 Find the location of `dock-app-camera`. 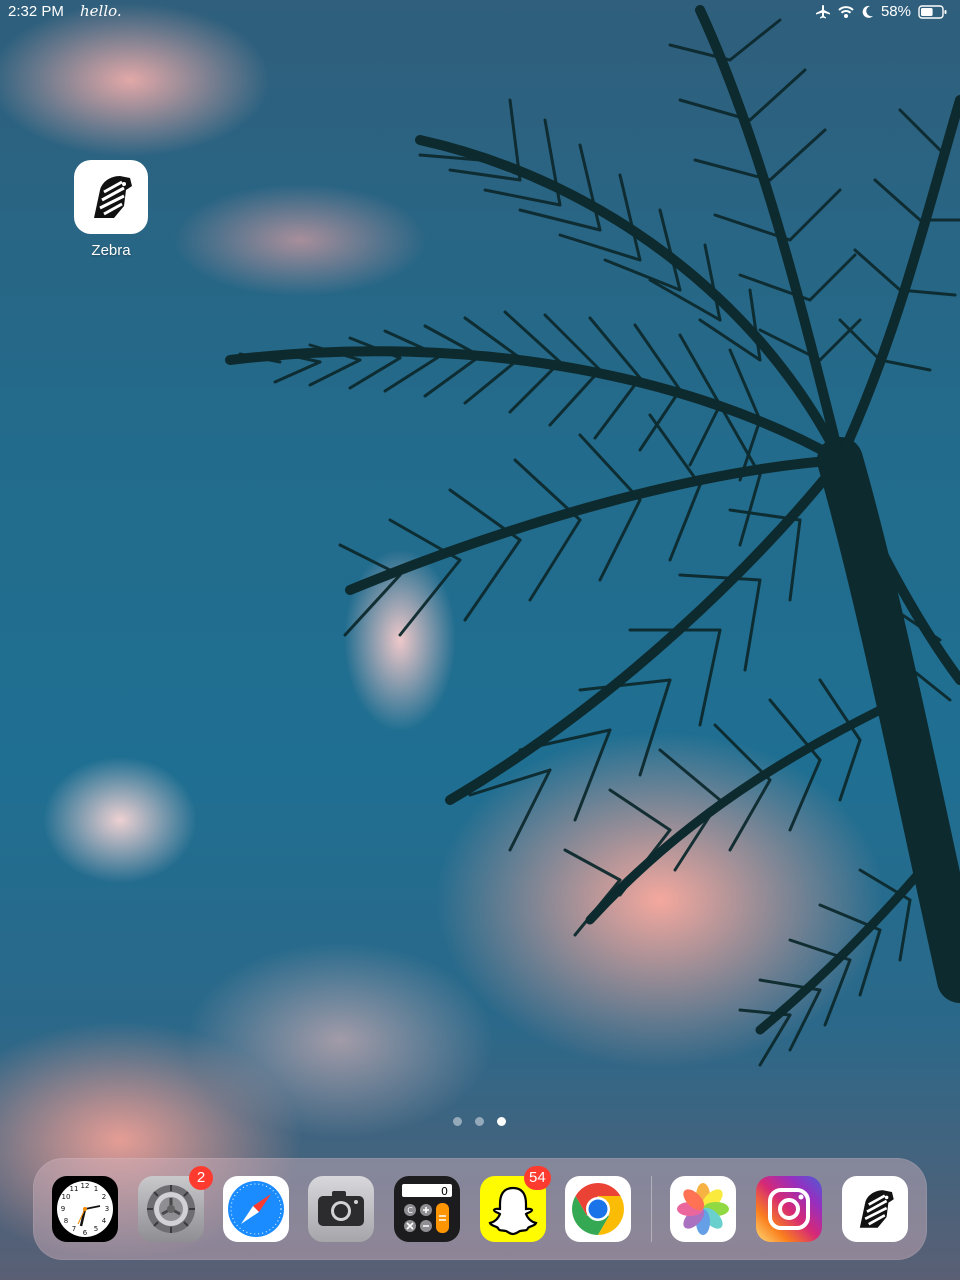

dock-app-camera is located at coordinates (341, 1209).